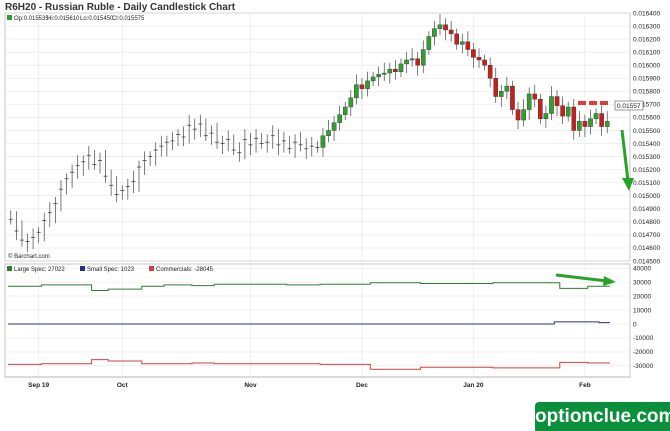  I want to click on x-tick-label: Jan 20, so click(473, 385).